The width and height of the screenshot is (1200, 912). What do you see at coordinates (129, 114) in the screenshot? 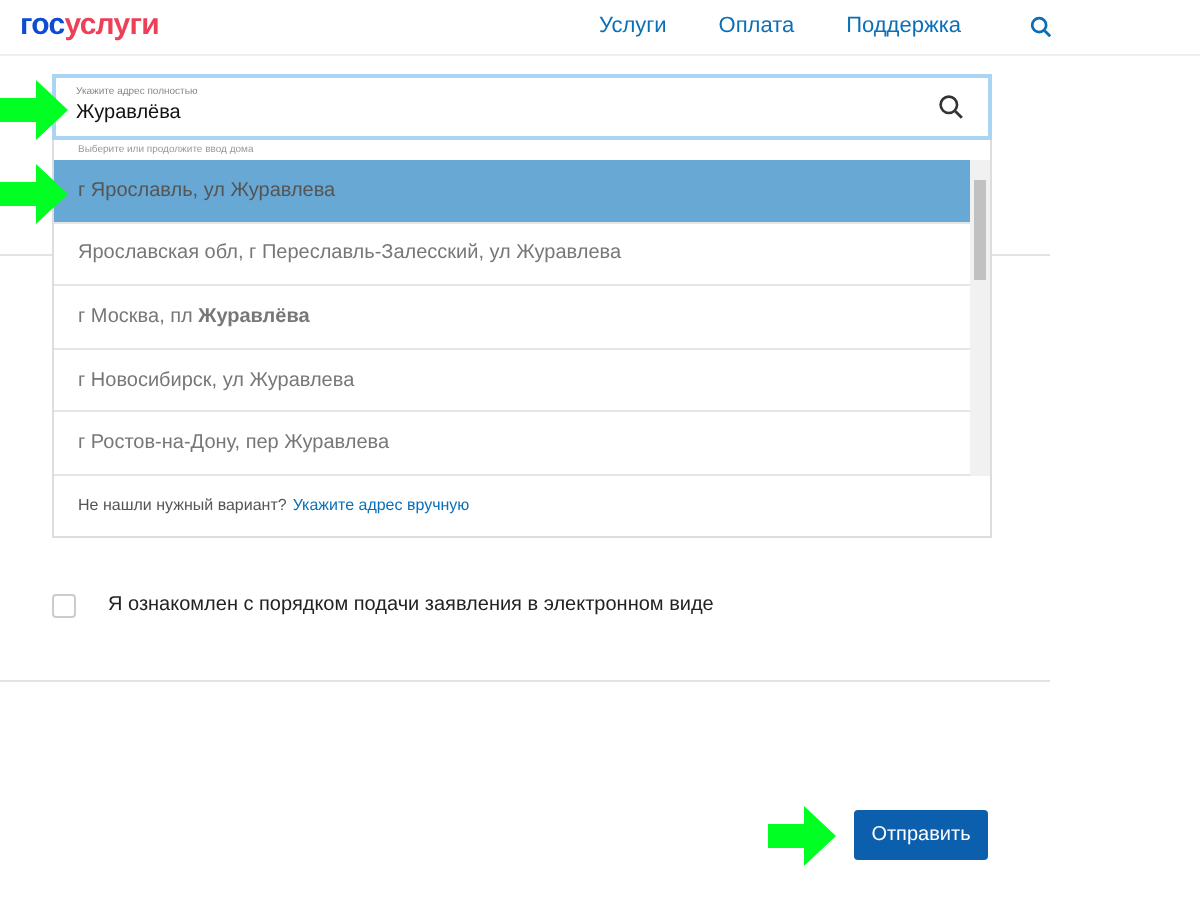
I see `field-value: Журавлёва` at bounding box center [129, 114].